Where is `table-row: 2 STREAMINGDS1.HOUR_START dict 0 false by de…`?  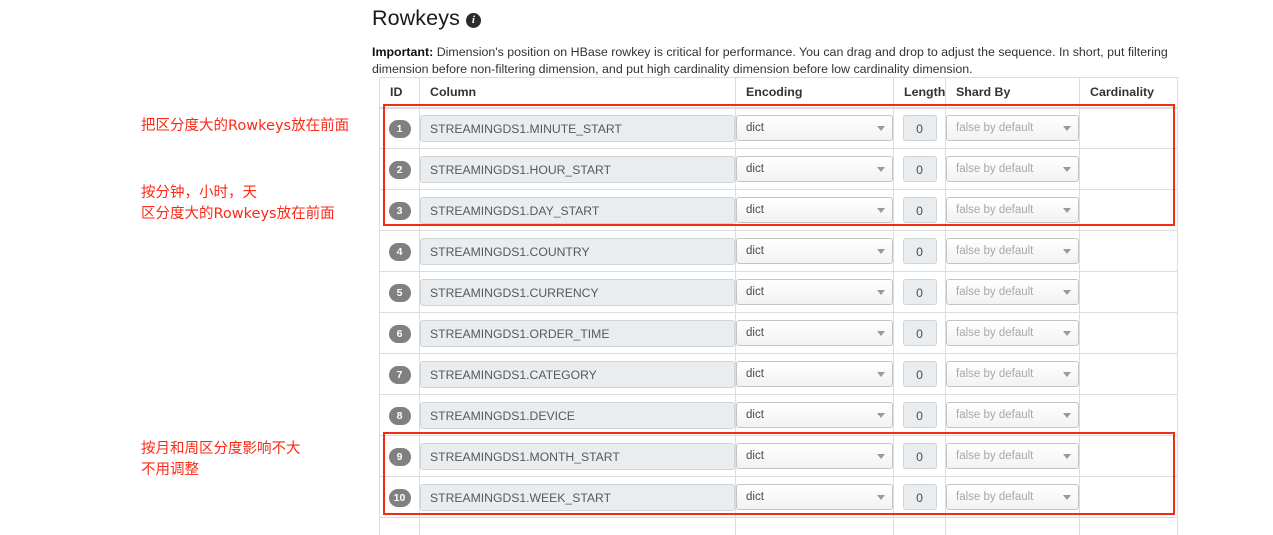
table-row: 2 STREAMINGDS1.HOUR_START dict 0 false by de… is located at coordinates (778, 169).